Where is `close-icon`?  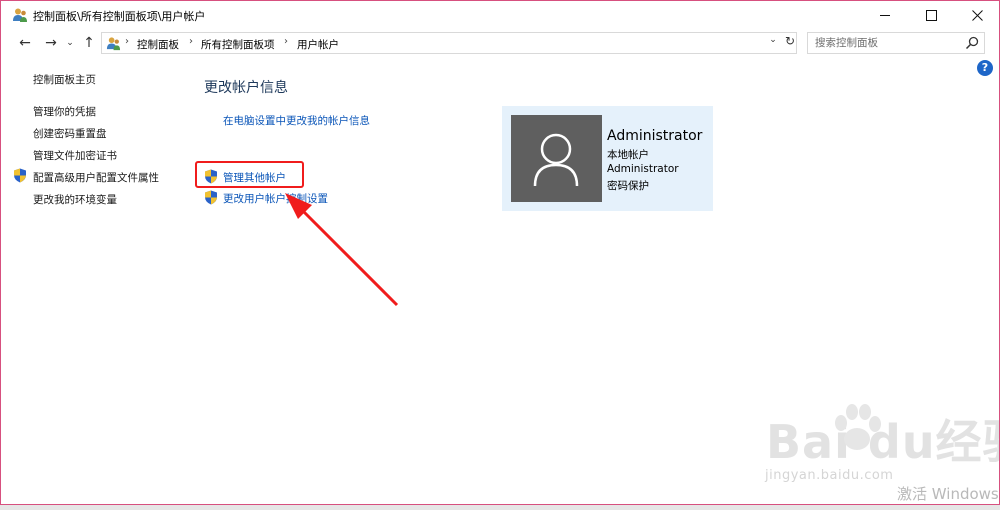
close-icon is located at coordinates (977, 15).